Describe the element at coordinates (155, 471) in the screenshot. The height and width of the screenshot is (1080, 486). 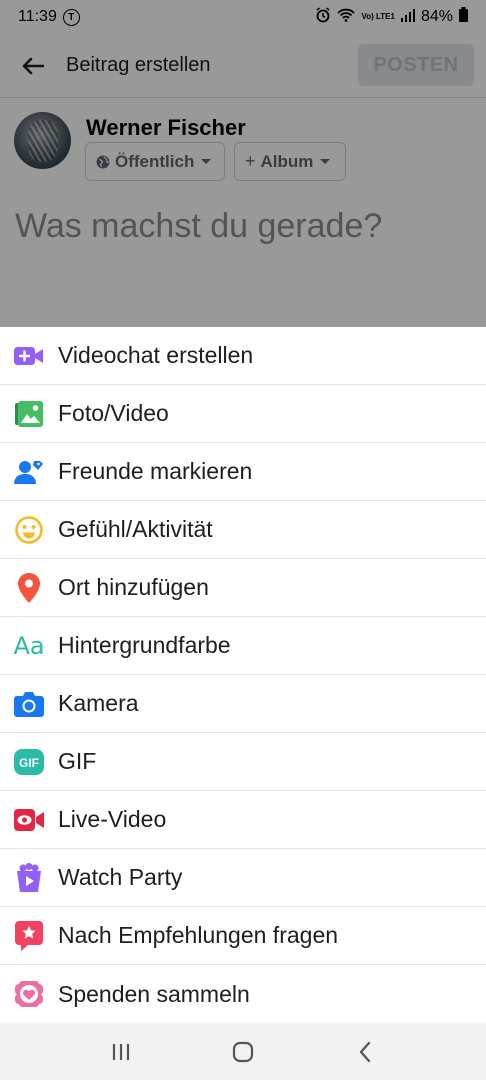
I see `option-label: Freunde markieren` at that location.